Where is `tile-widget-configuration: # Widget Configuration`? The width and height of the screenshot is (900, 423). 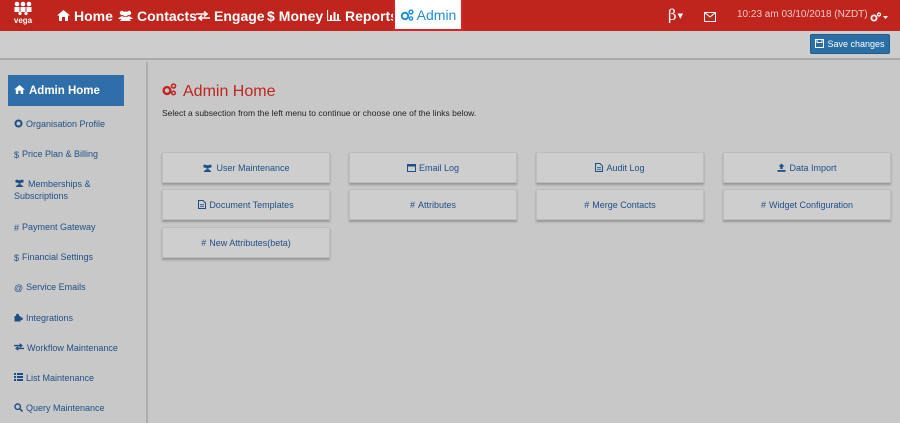
tile-widget-configuration: # Widget Configuration is located at coordinates (807, 204).